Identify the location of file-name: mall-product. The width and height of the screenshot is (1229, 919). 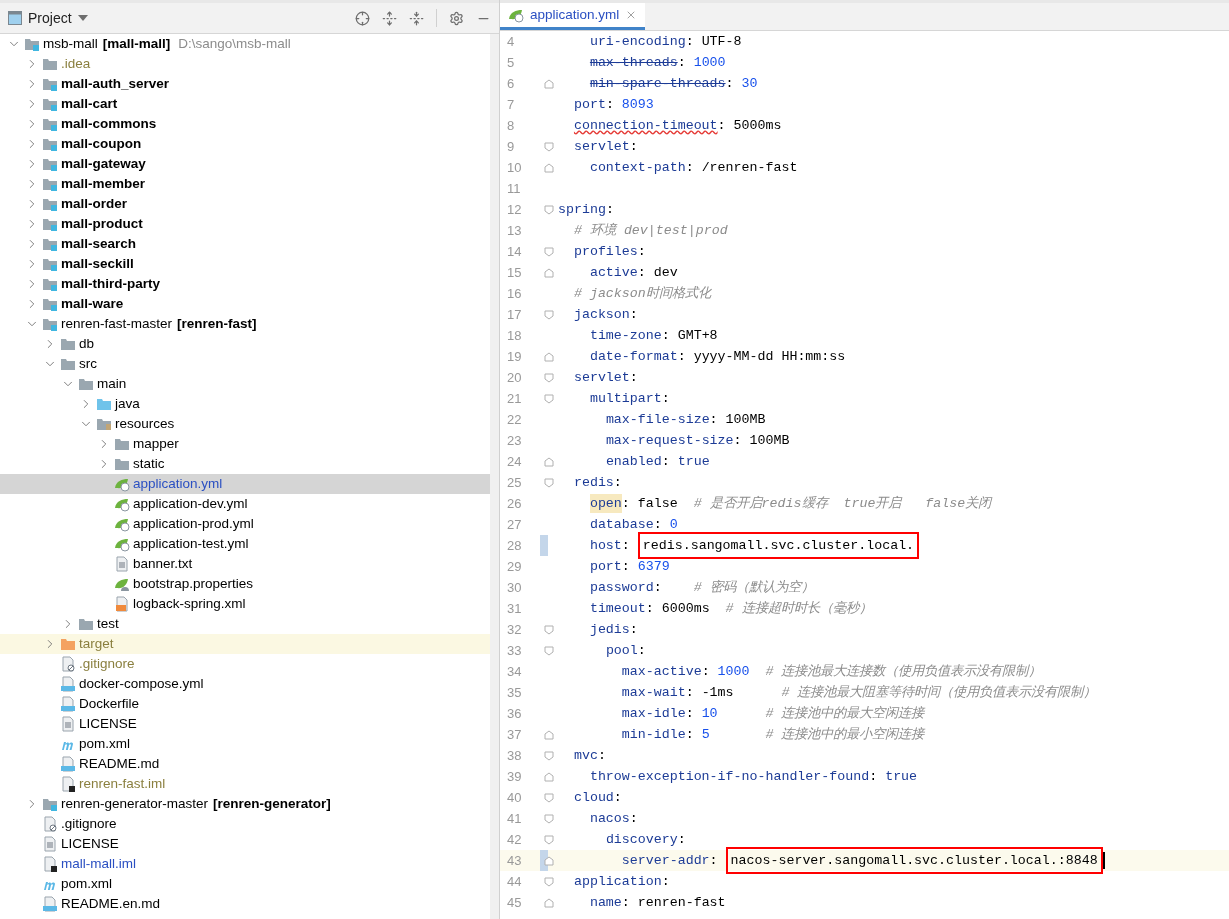
(102, 223).